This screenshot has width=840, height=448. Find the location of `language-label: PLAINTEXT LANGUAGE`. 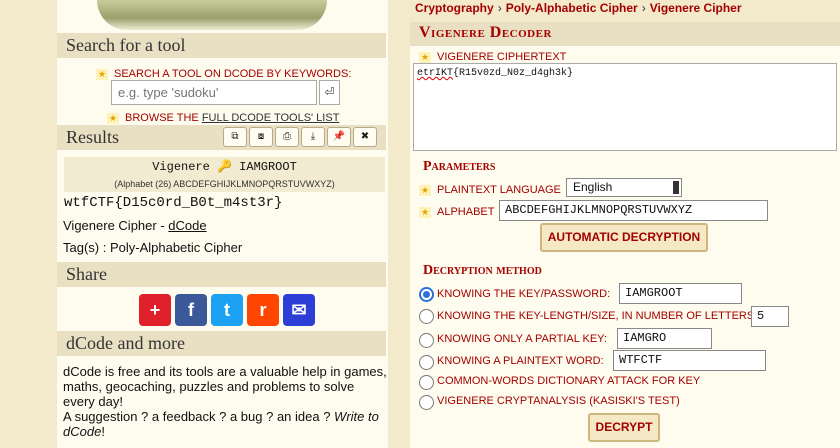

language-label: PLAINTEXT LANGUAGE is located at coordinates (499, 190).